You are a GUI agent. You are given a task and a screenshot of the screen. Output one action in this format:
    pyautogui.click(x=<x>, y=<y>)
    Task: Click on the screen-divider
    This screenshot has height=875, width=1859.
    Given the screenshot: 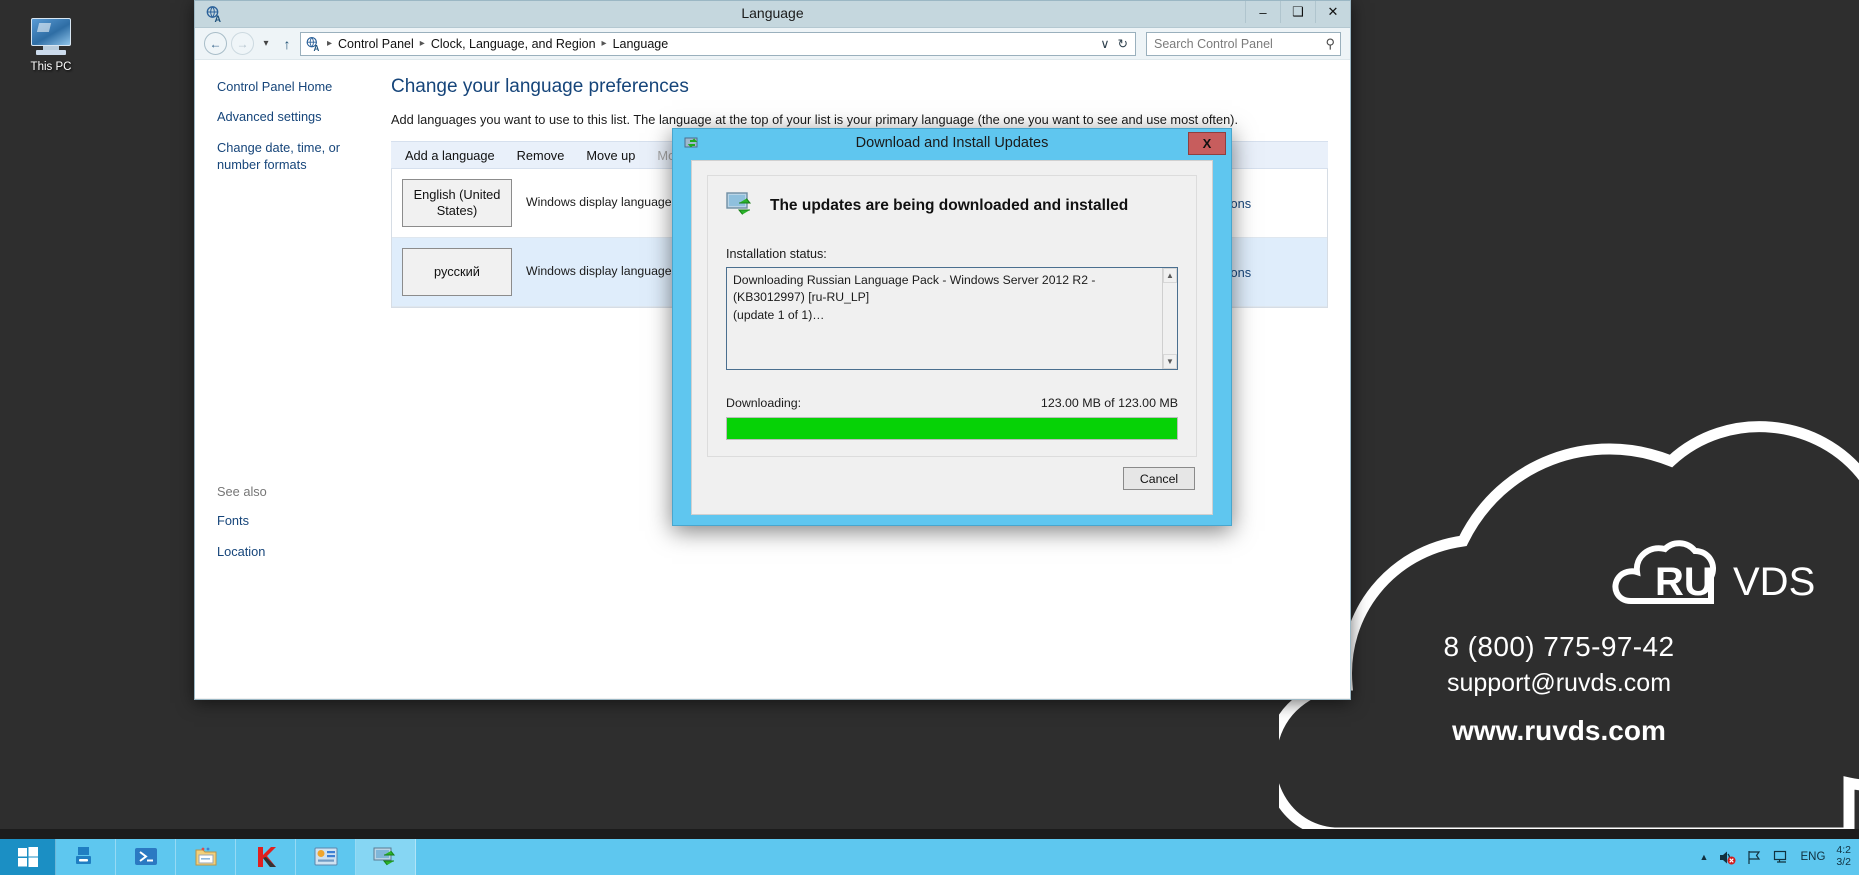 What is the action you would take?
    pyautogui.click(x=929, y=834)
    